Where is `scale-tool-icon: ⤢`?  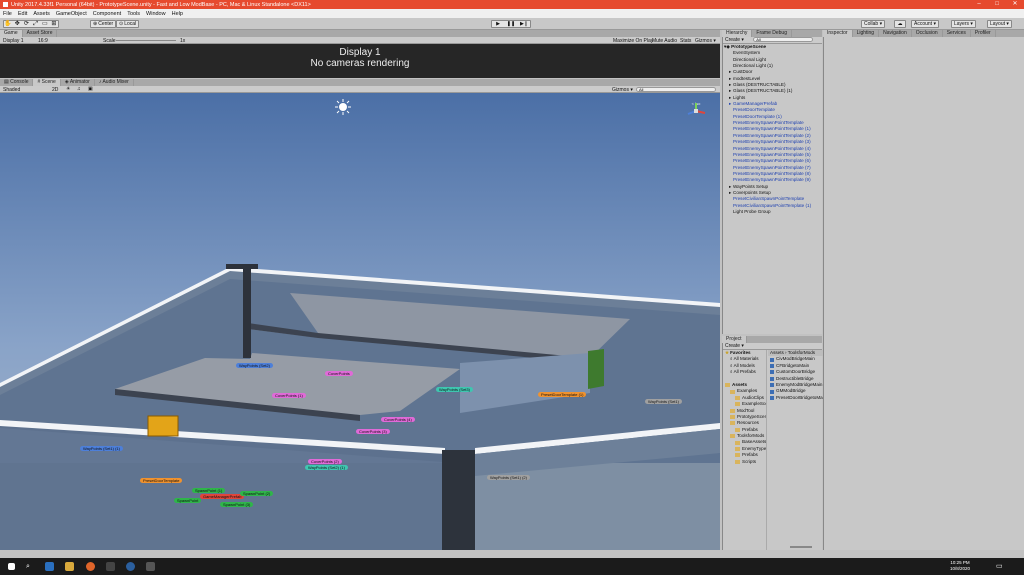 scale-tool-icon: ⤢ is located at coordinates (36, 24).